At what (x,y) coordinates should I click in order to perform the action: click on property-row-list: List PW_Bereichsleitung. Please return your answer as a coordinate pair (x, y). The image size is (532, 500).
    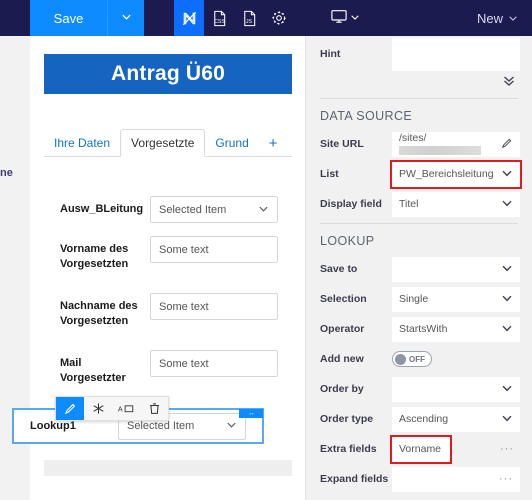
    Looking at the image, I should click on (419, 174).